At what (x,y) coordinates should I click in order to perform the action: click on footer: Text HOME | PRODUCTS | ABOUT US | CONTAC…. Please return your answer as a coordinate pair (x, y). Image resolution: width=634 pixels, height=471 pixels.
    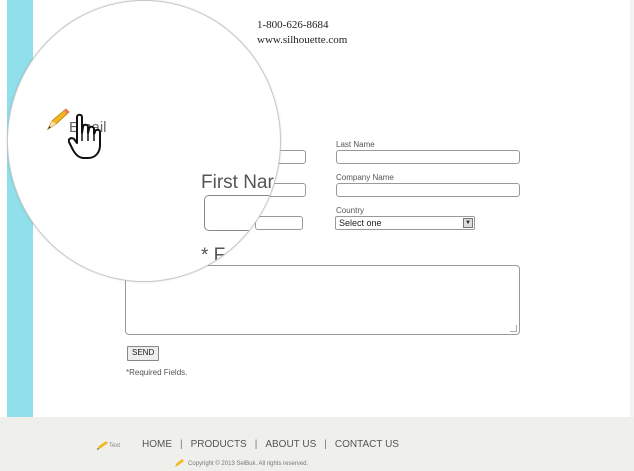
    Looking at the image, I should click on (317, 444).